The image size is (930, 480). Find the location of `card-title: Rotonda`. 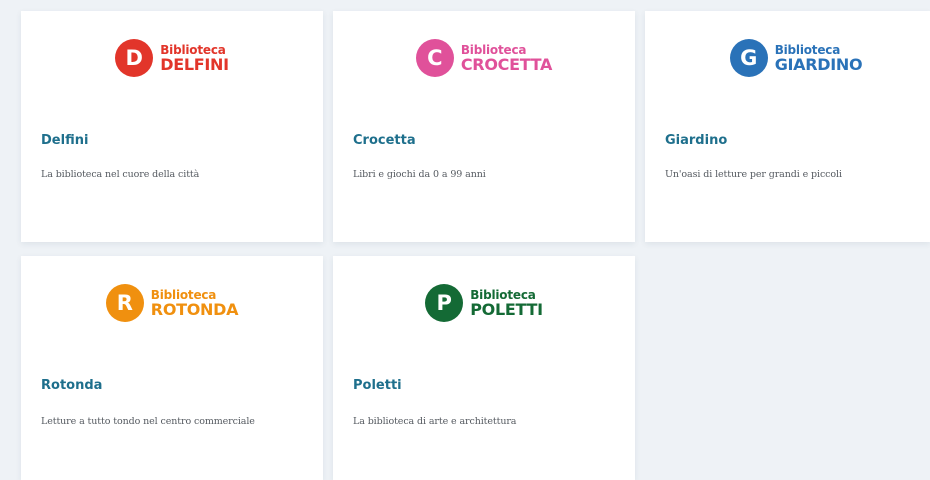

card-title: Rotonda is located at coordinates (71, 385).